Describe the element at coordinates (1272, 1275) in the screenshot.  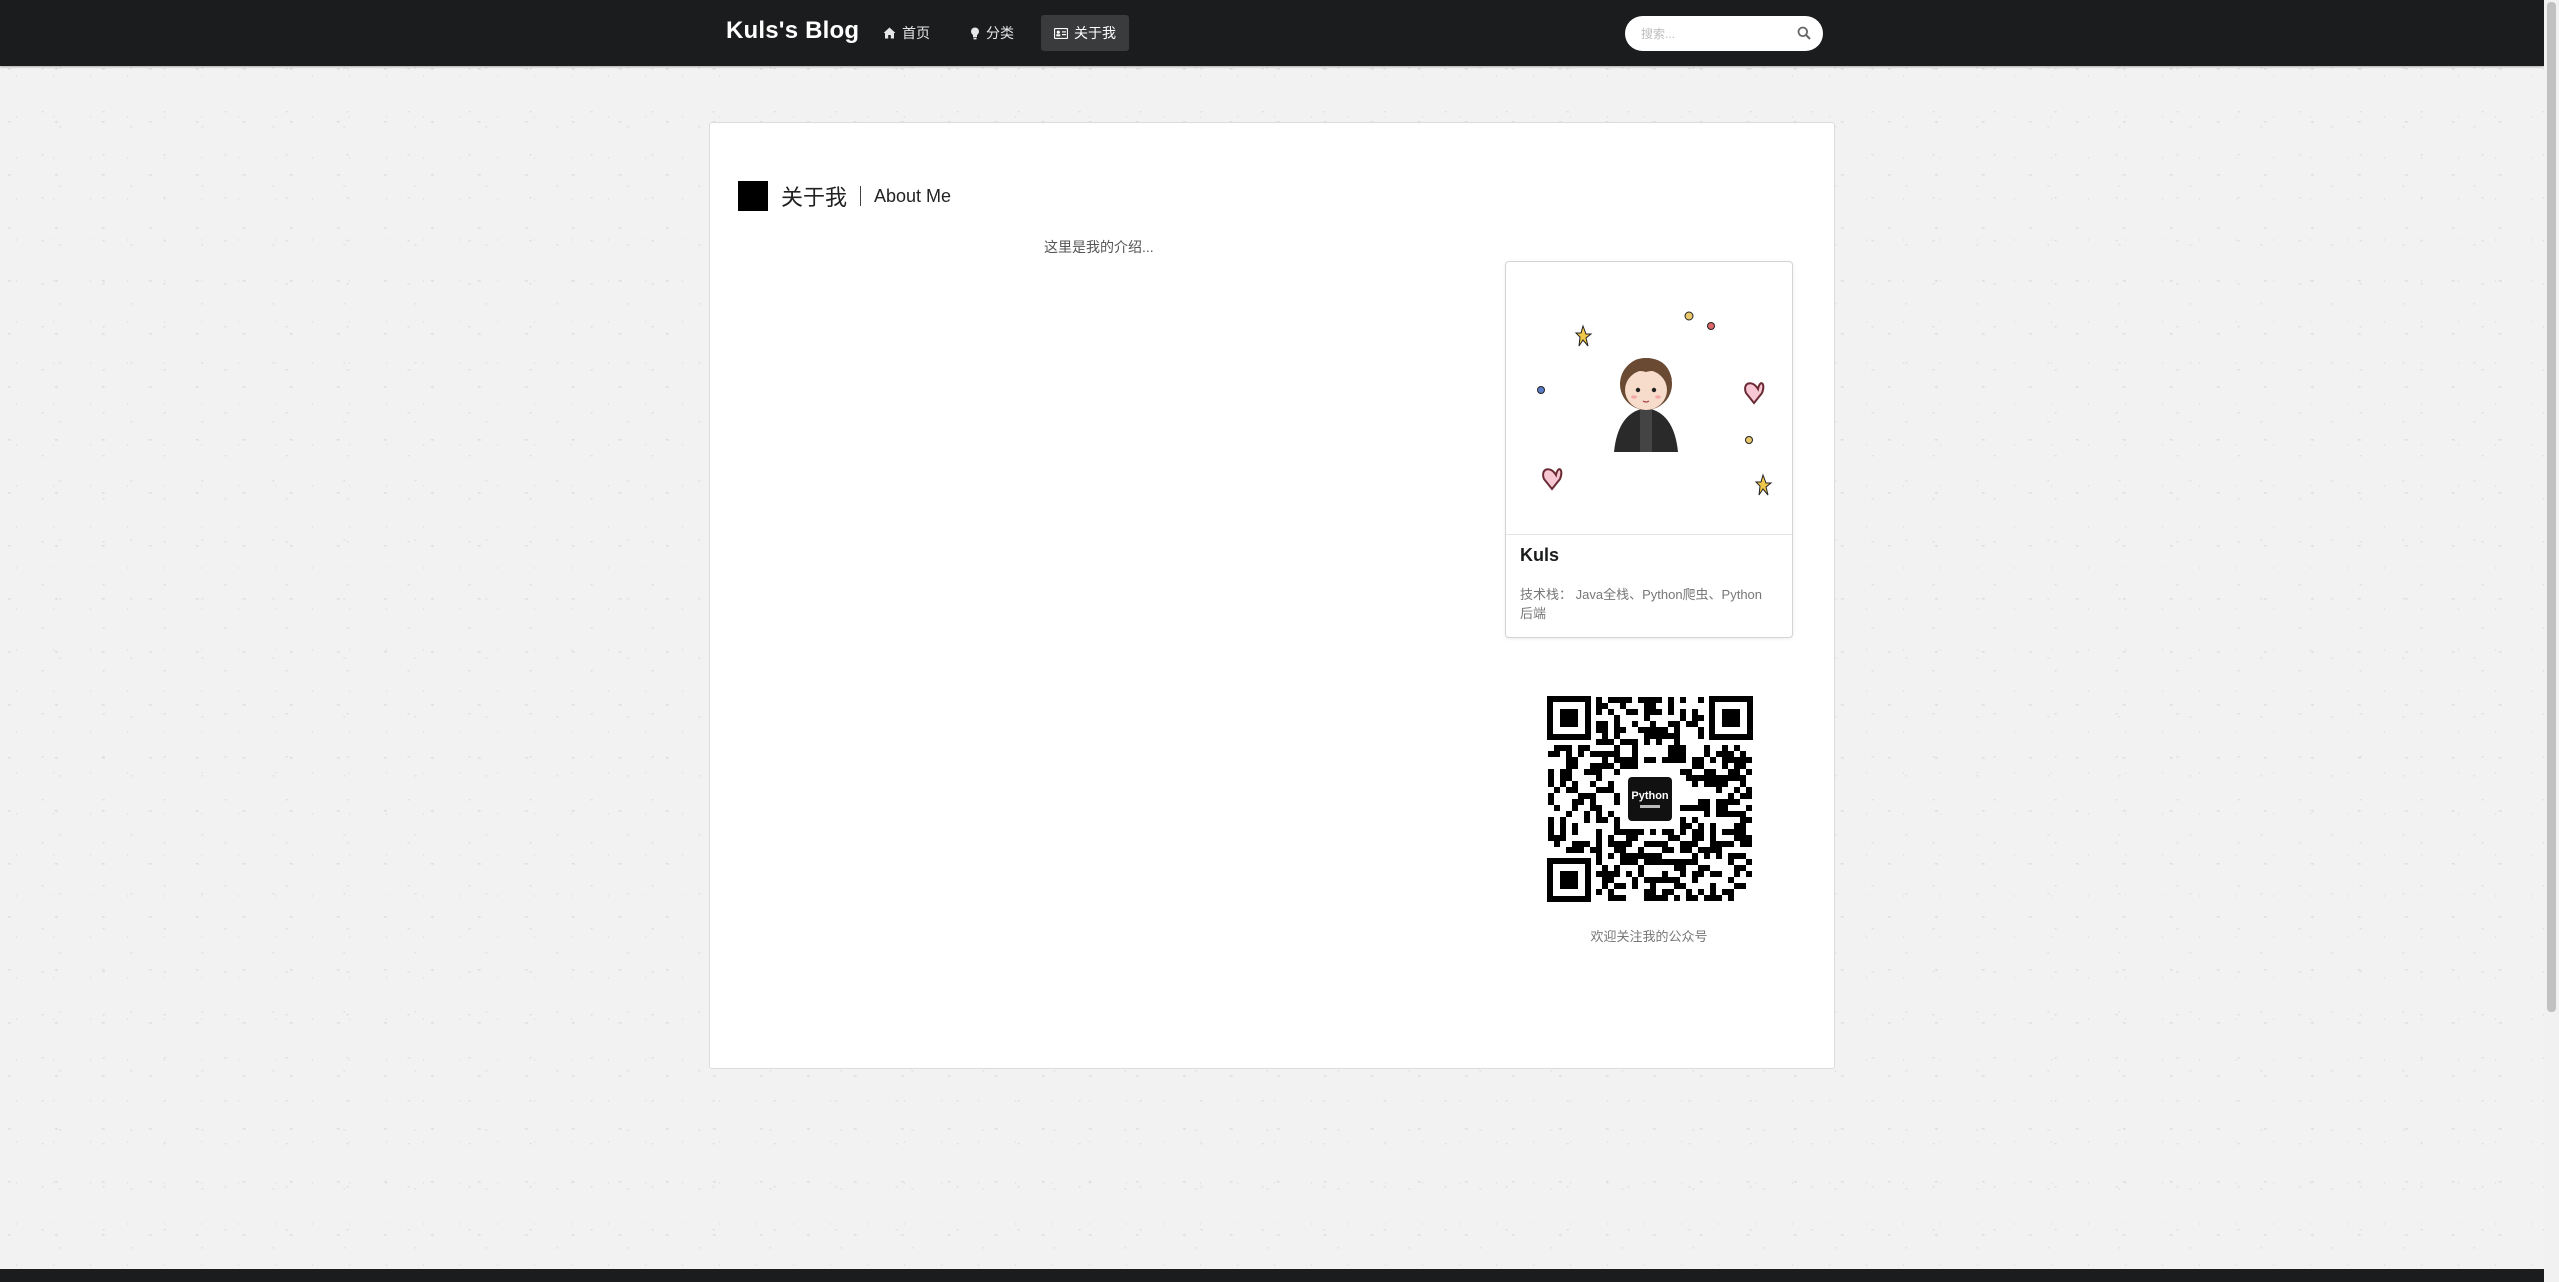
I see `footer-bar` at that location.